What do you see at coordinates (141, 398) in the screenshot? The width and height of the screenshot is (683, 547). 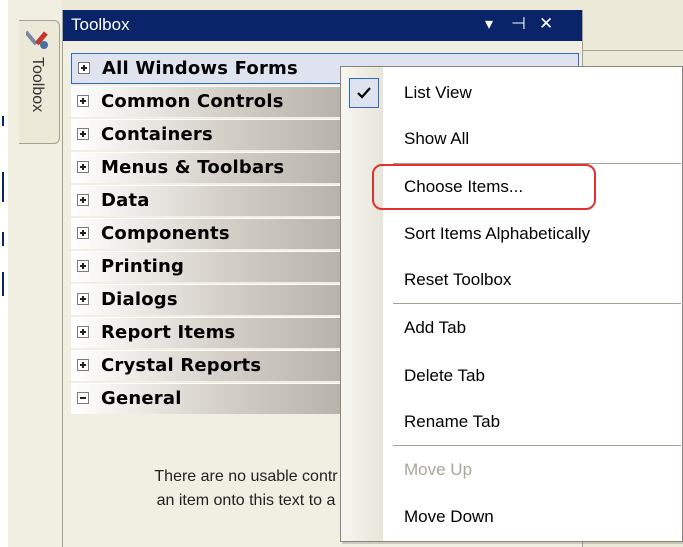 I see `section-label: General` at bounding box center [141, 398].